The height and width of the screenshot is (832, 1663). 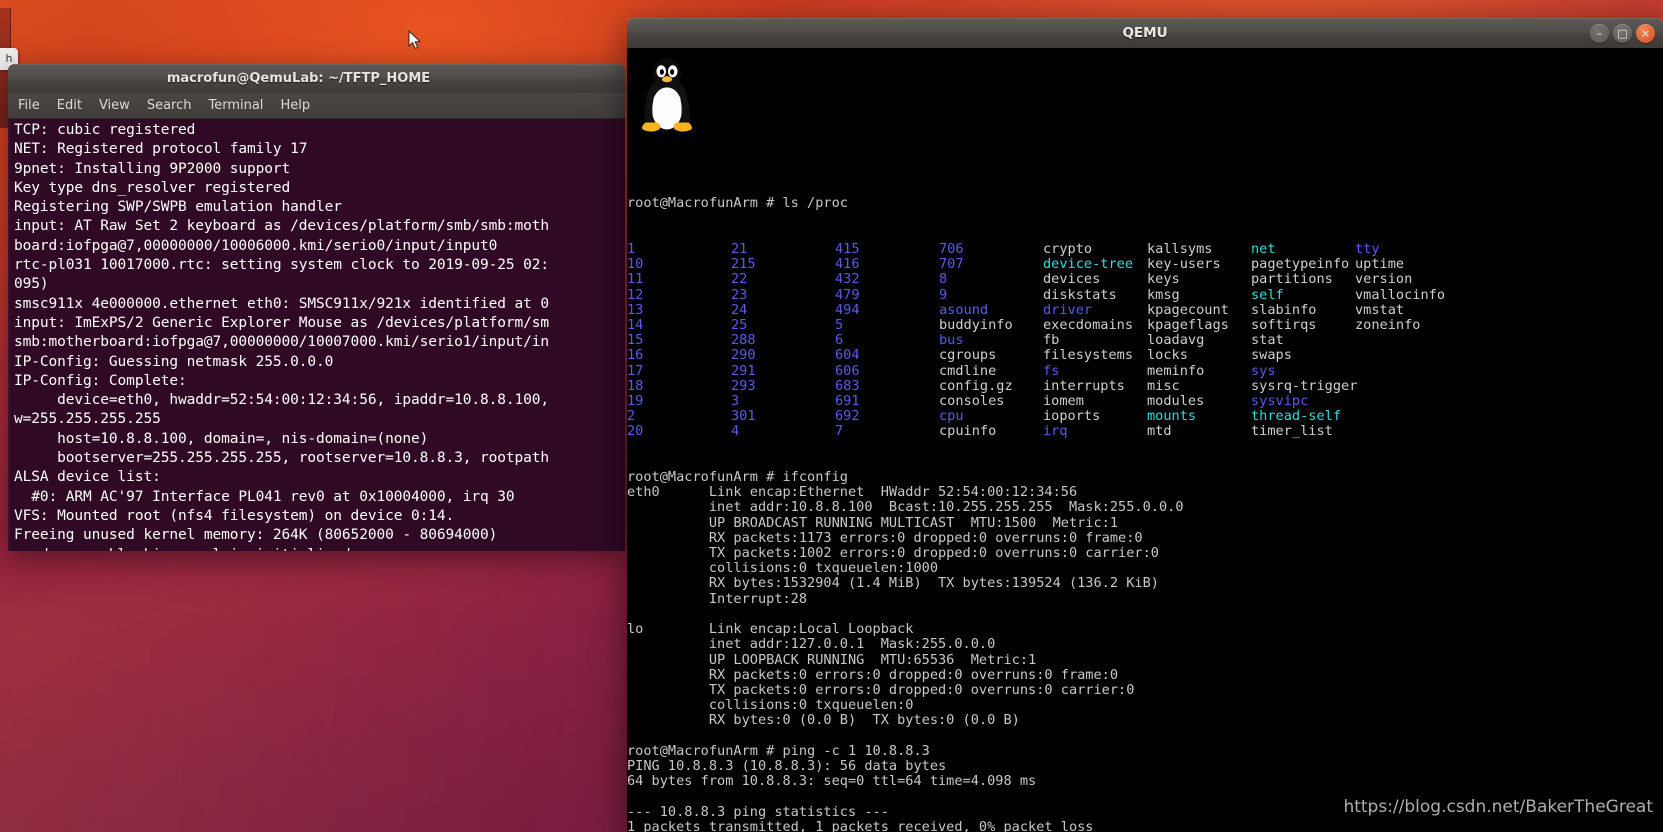 I want to click on proc-entry: 13, so click(x=635, y=309).